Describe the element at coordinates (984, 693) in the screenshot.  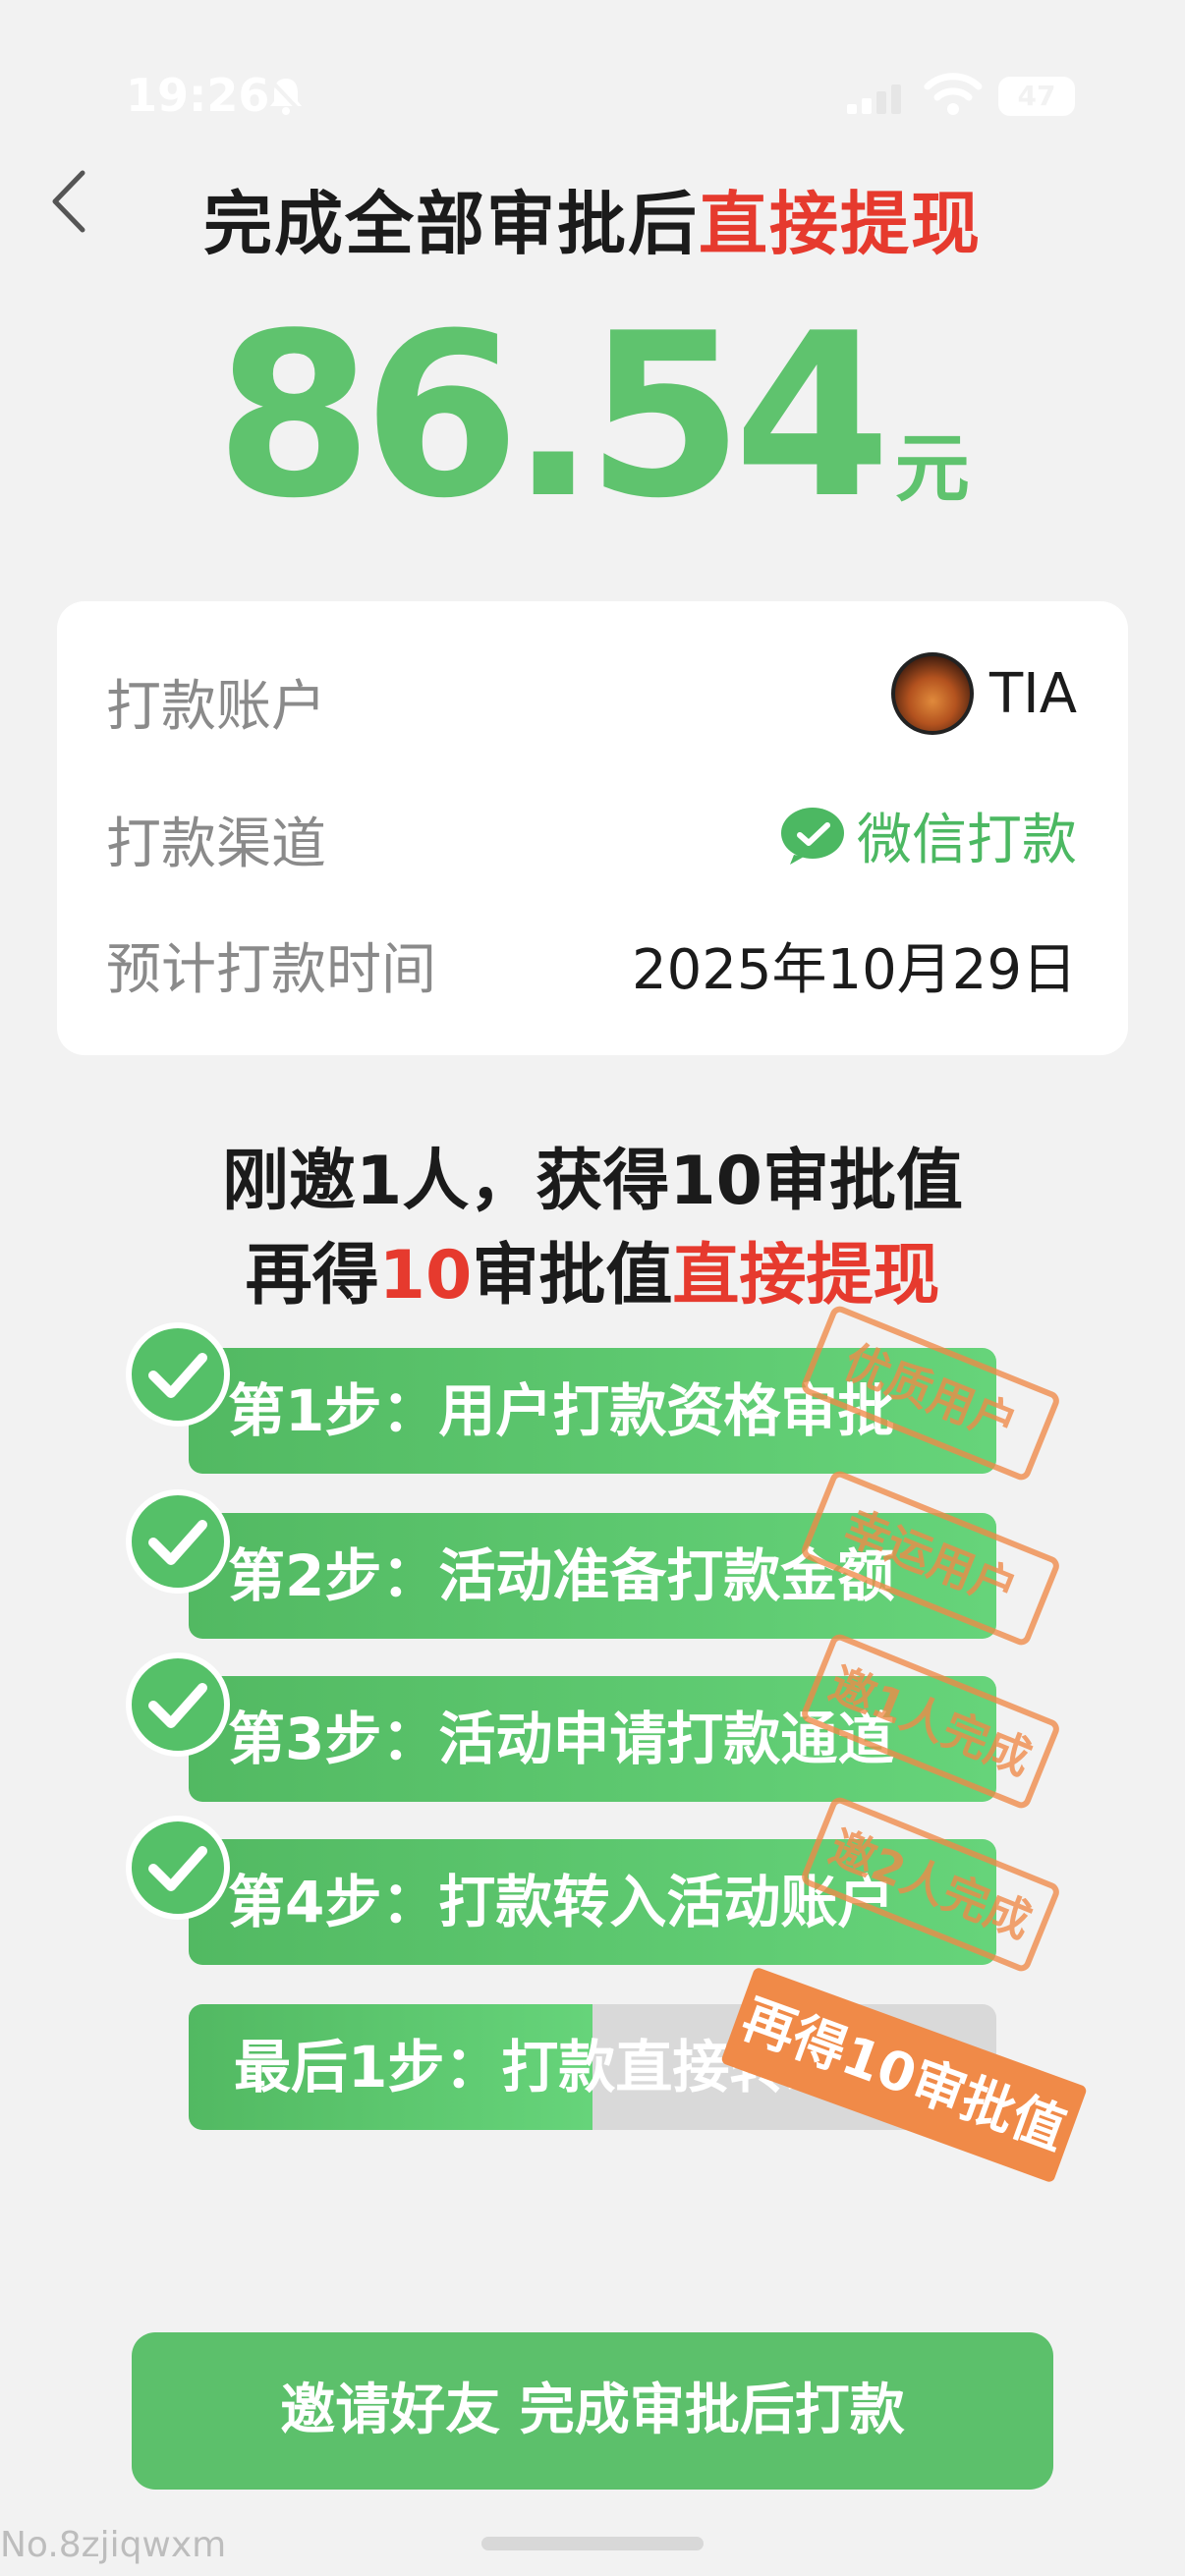
I see `account-value: TIA` at that location.